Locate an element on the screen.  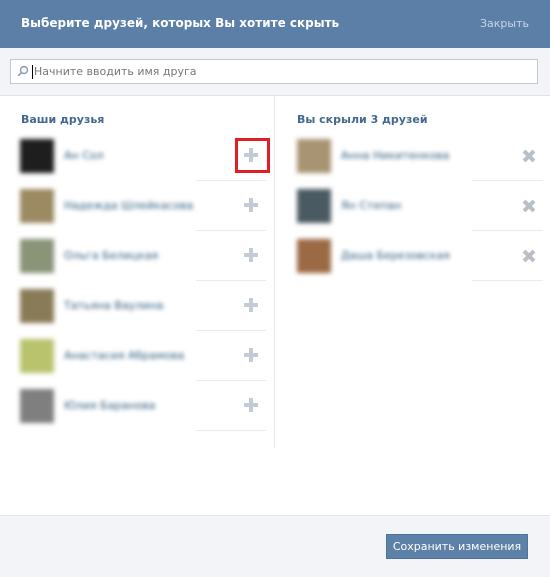
hidden-friend-row: Анна Никитенкова is located at coordinates (416, 156).